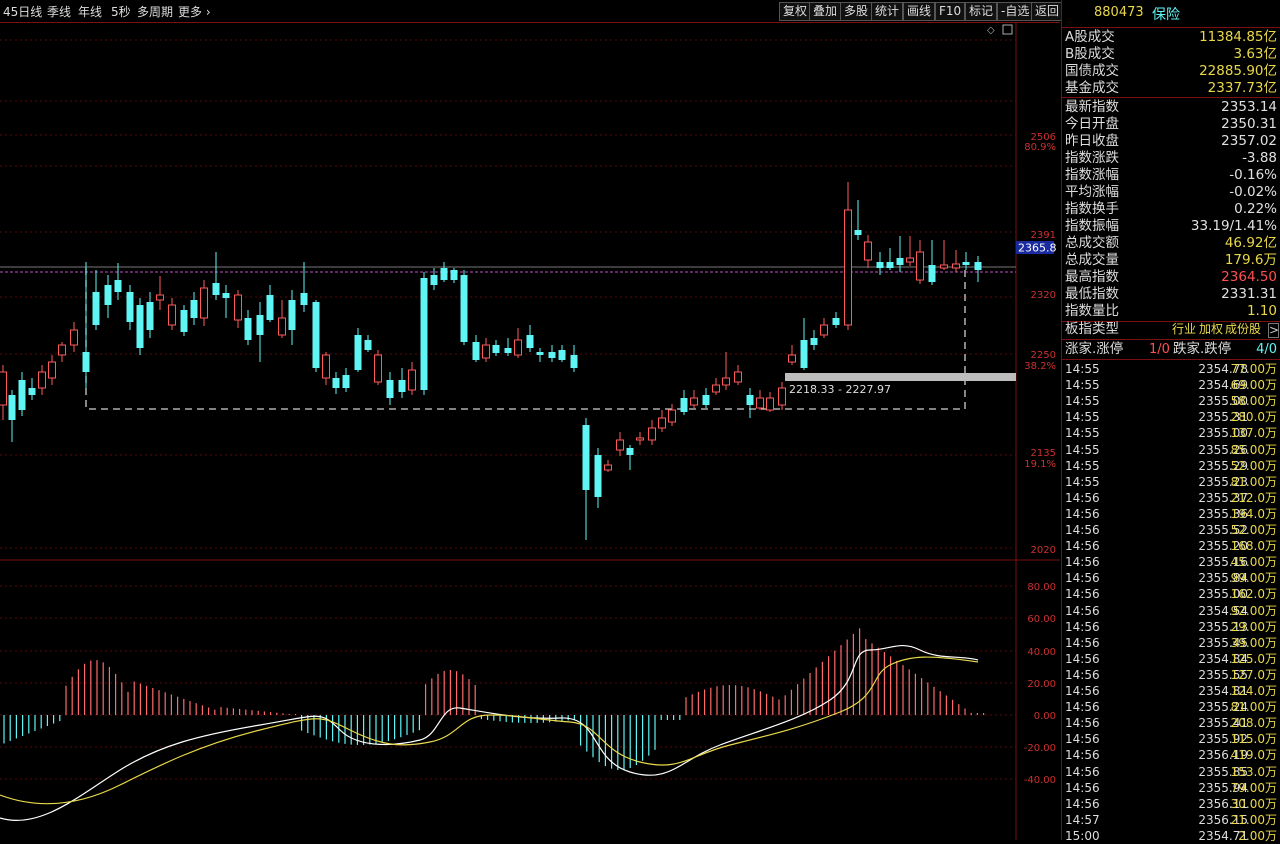  I want to click on tick-volume: 212.0万, so click(1253, 497).